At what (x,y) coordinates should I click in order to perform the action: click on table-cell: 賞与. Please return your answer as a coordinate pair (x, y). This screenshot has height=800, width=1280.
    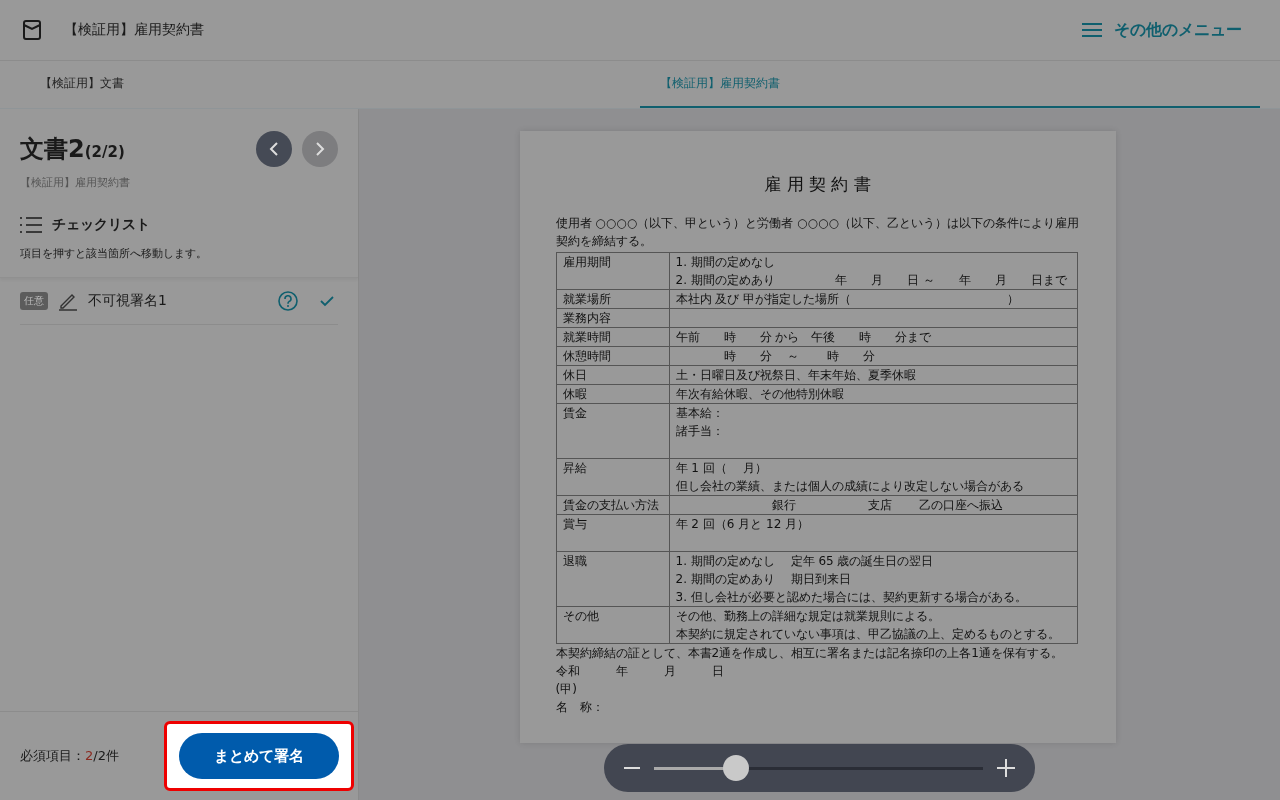
    Looking at the image, I should click on (612, 533).